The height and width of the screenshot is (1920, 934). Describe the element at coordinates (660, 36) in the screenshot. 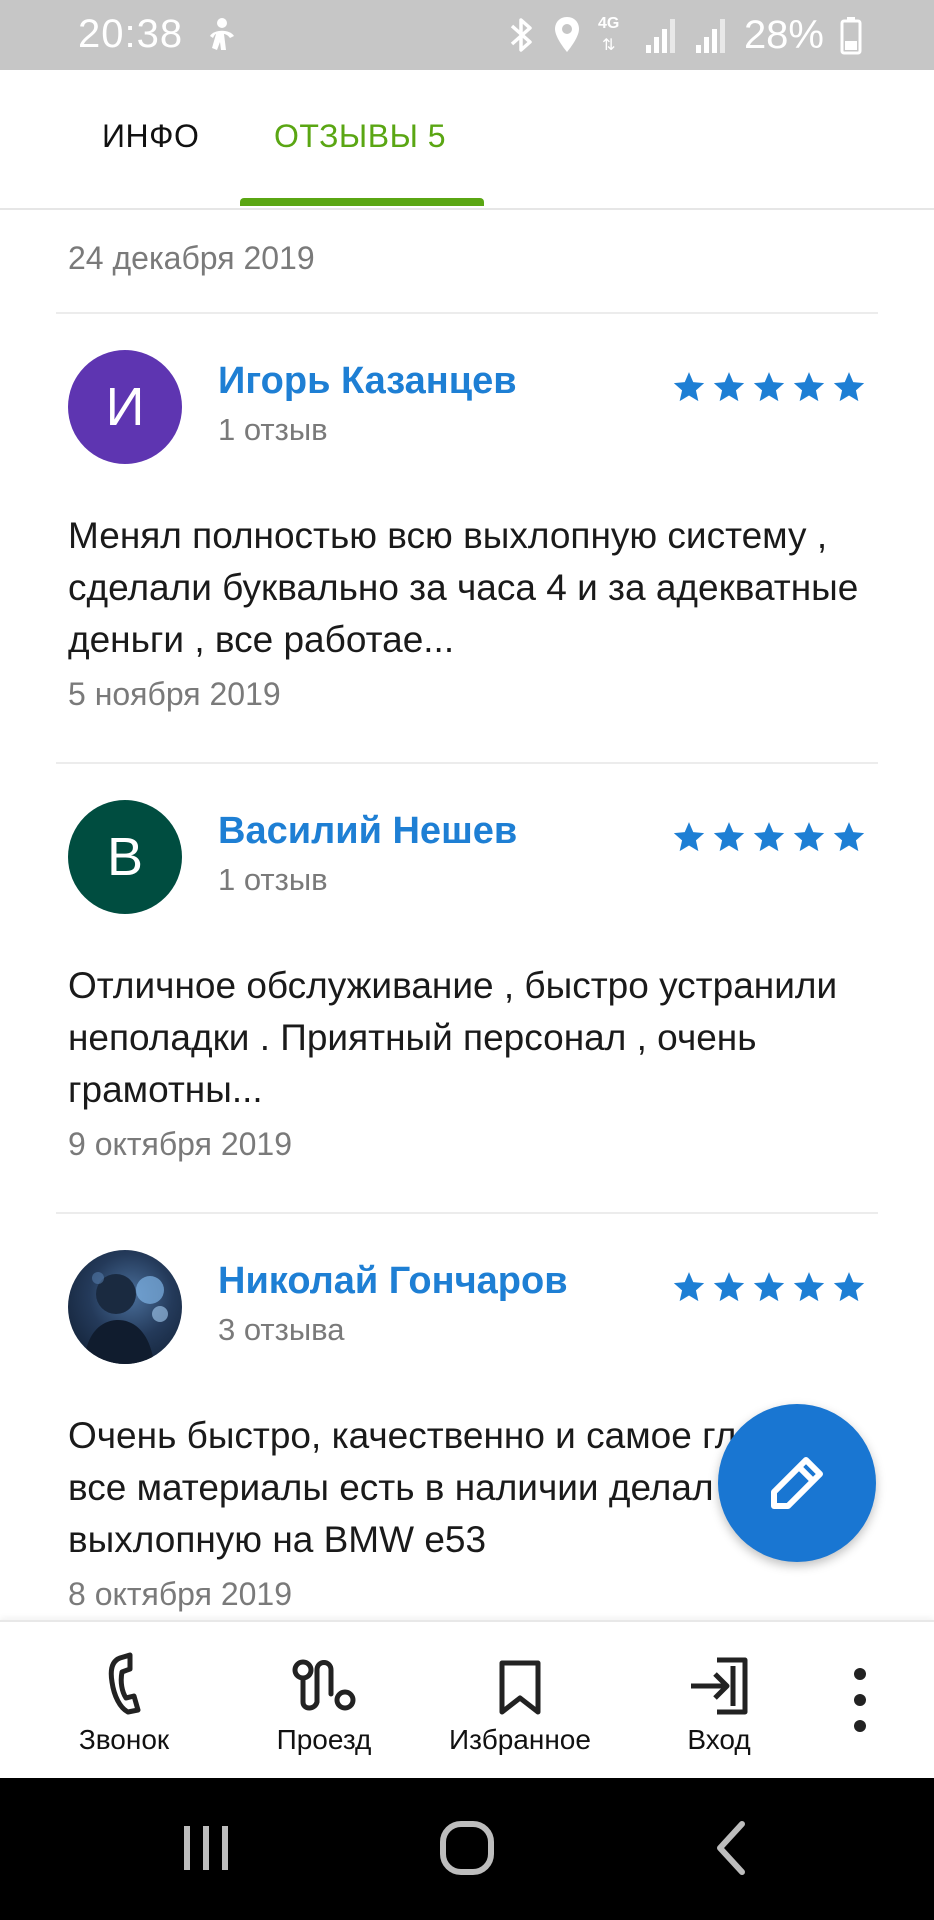

I see `signal-icon` at that location.